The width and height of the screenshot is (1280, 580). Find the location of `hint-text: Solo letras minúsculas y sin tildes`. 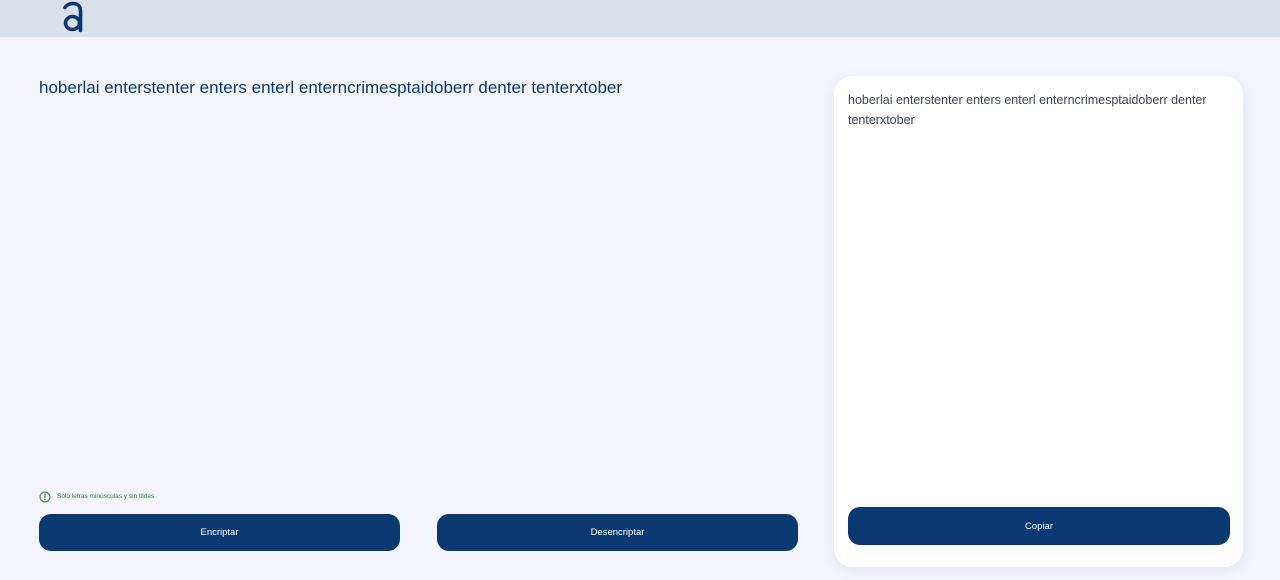

hint-text: Solo letras minúsculas y sin tildes is located at coordinates (106, 496).